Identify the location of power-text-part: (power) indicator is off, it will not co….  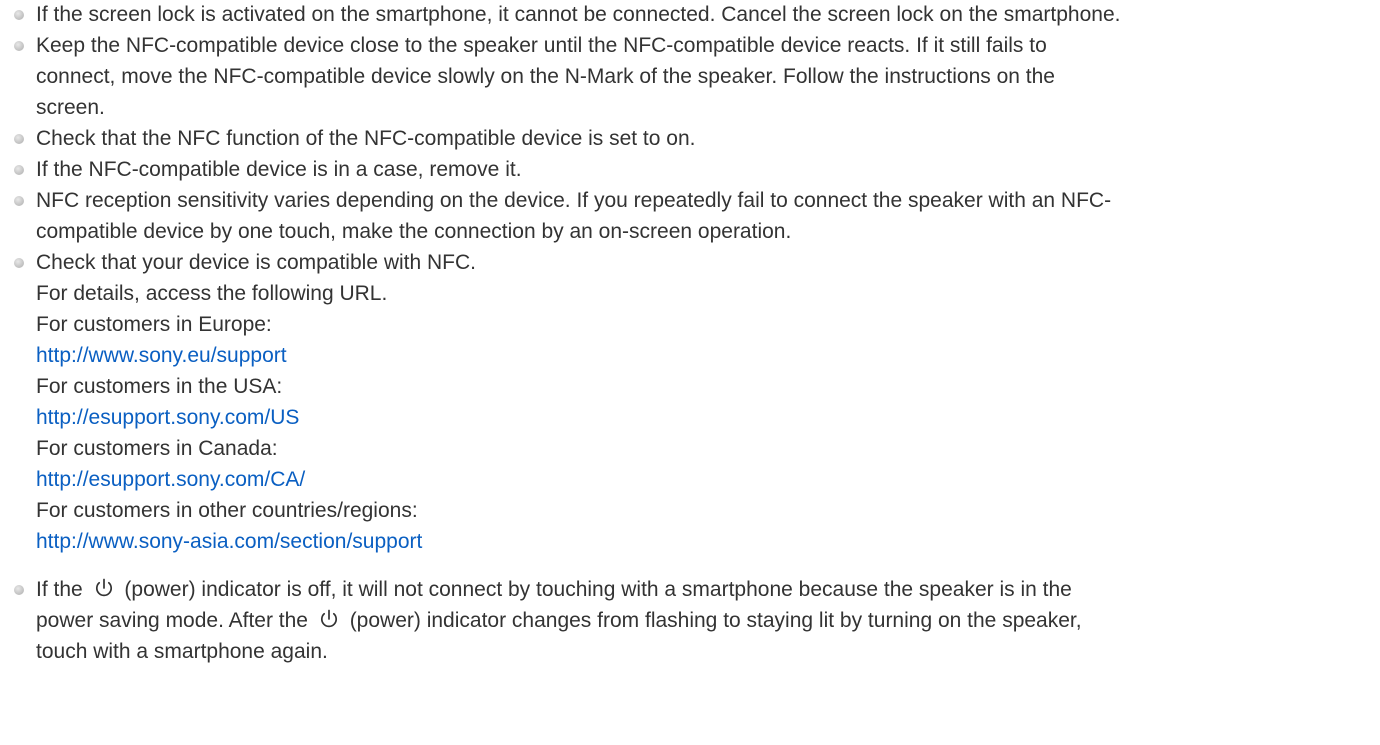
(598, 589).